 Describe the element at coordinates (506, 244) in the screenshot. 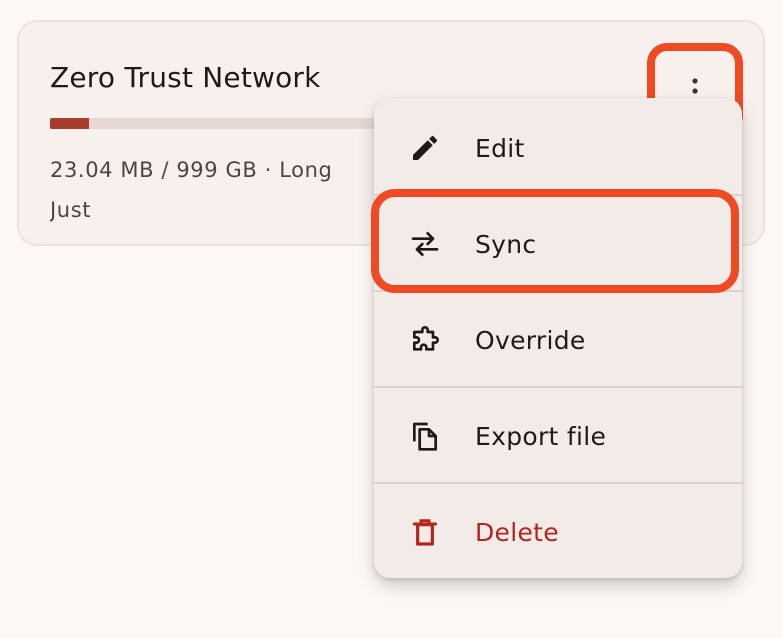

I see `menu-item-label: Sync` at that location.